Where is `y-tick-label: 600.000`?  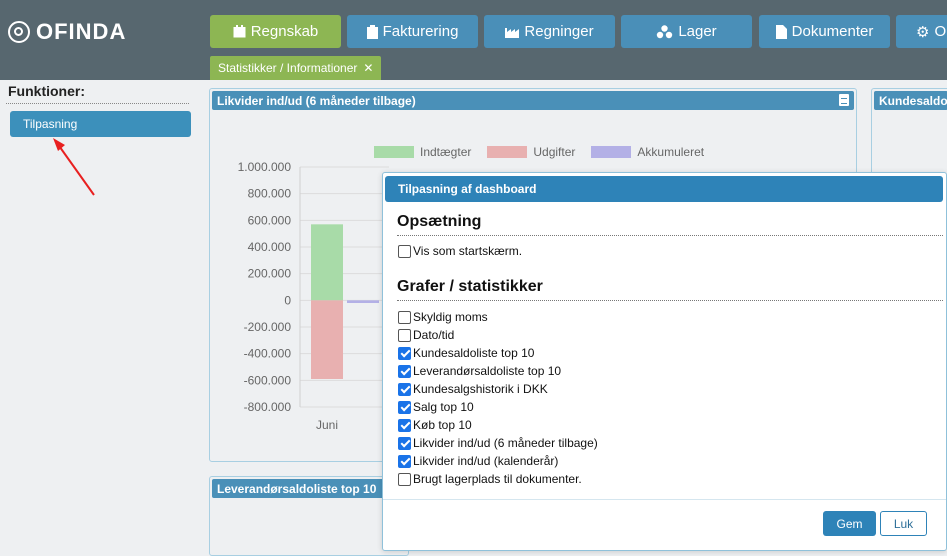
y-tick-label: 600.000 is located at coordinates (270, 220).